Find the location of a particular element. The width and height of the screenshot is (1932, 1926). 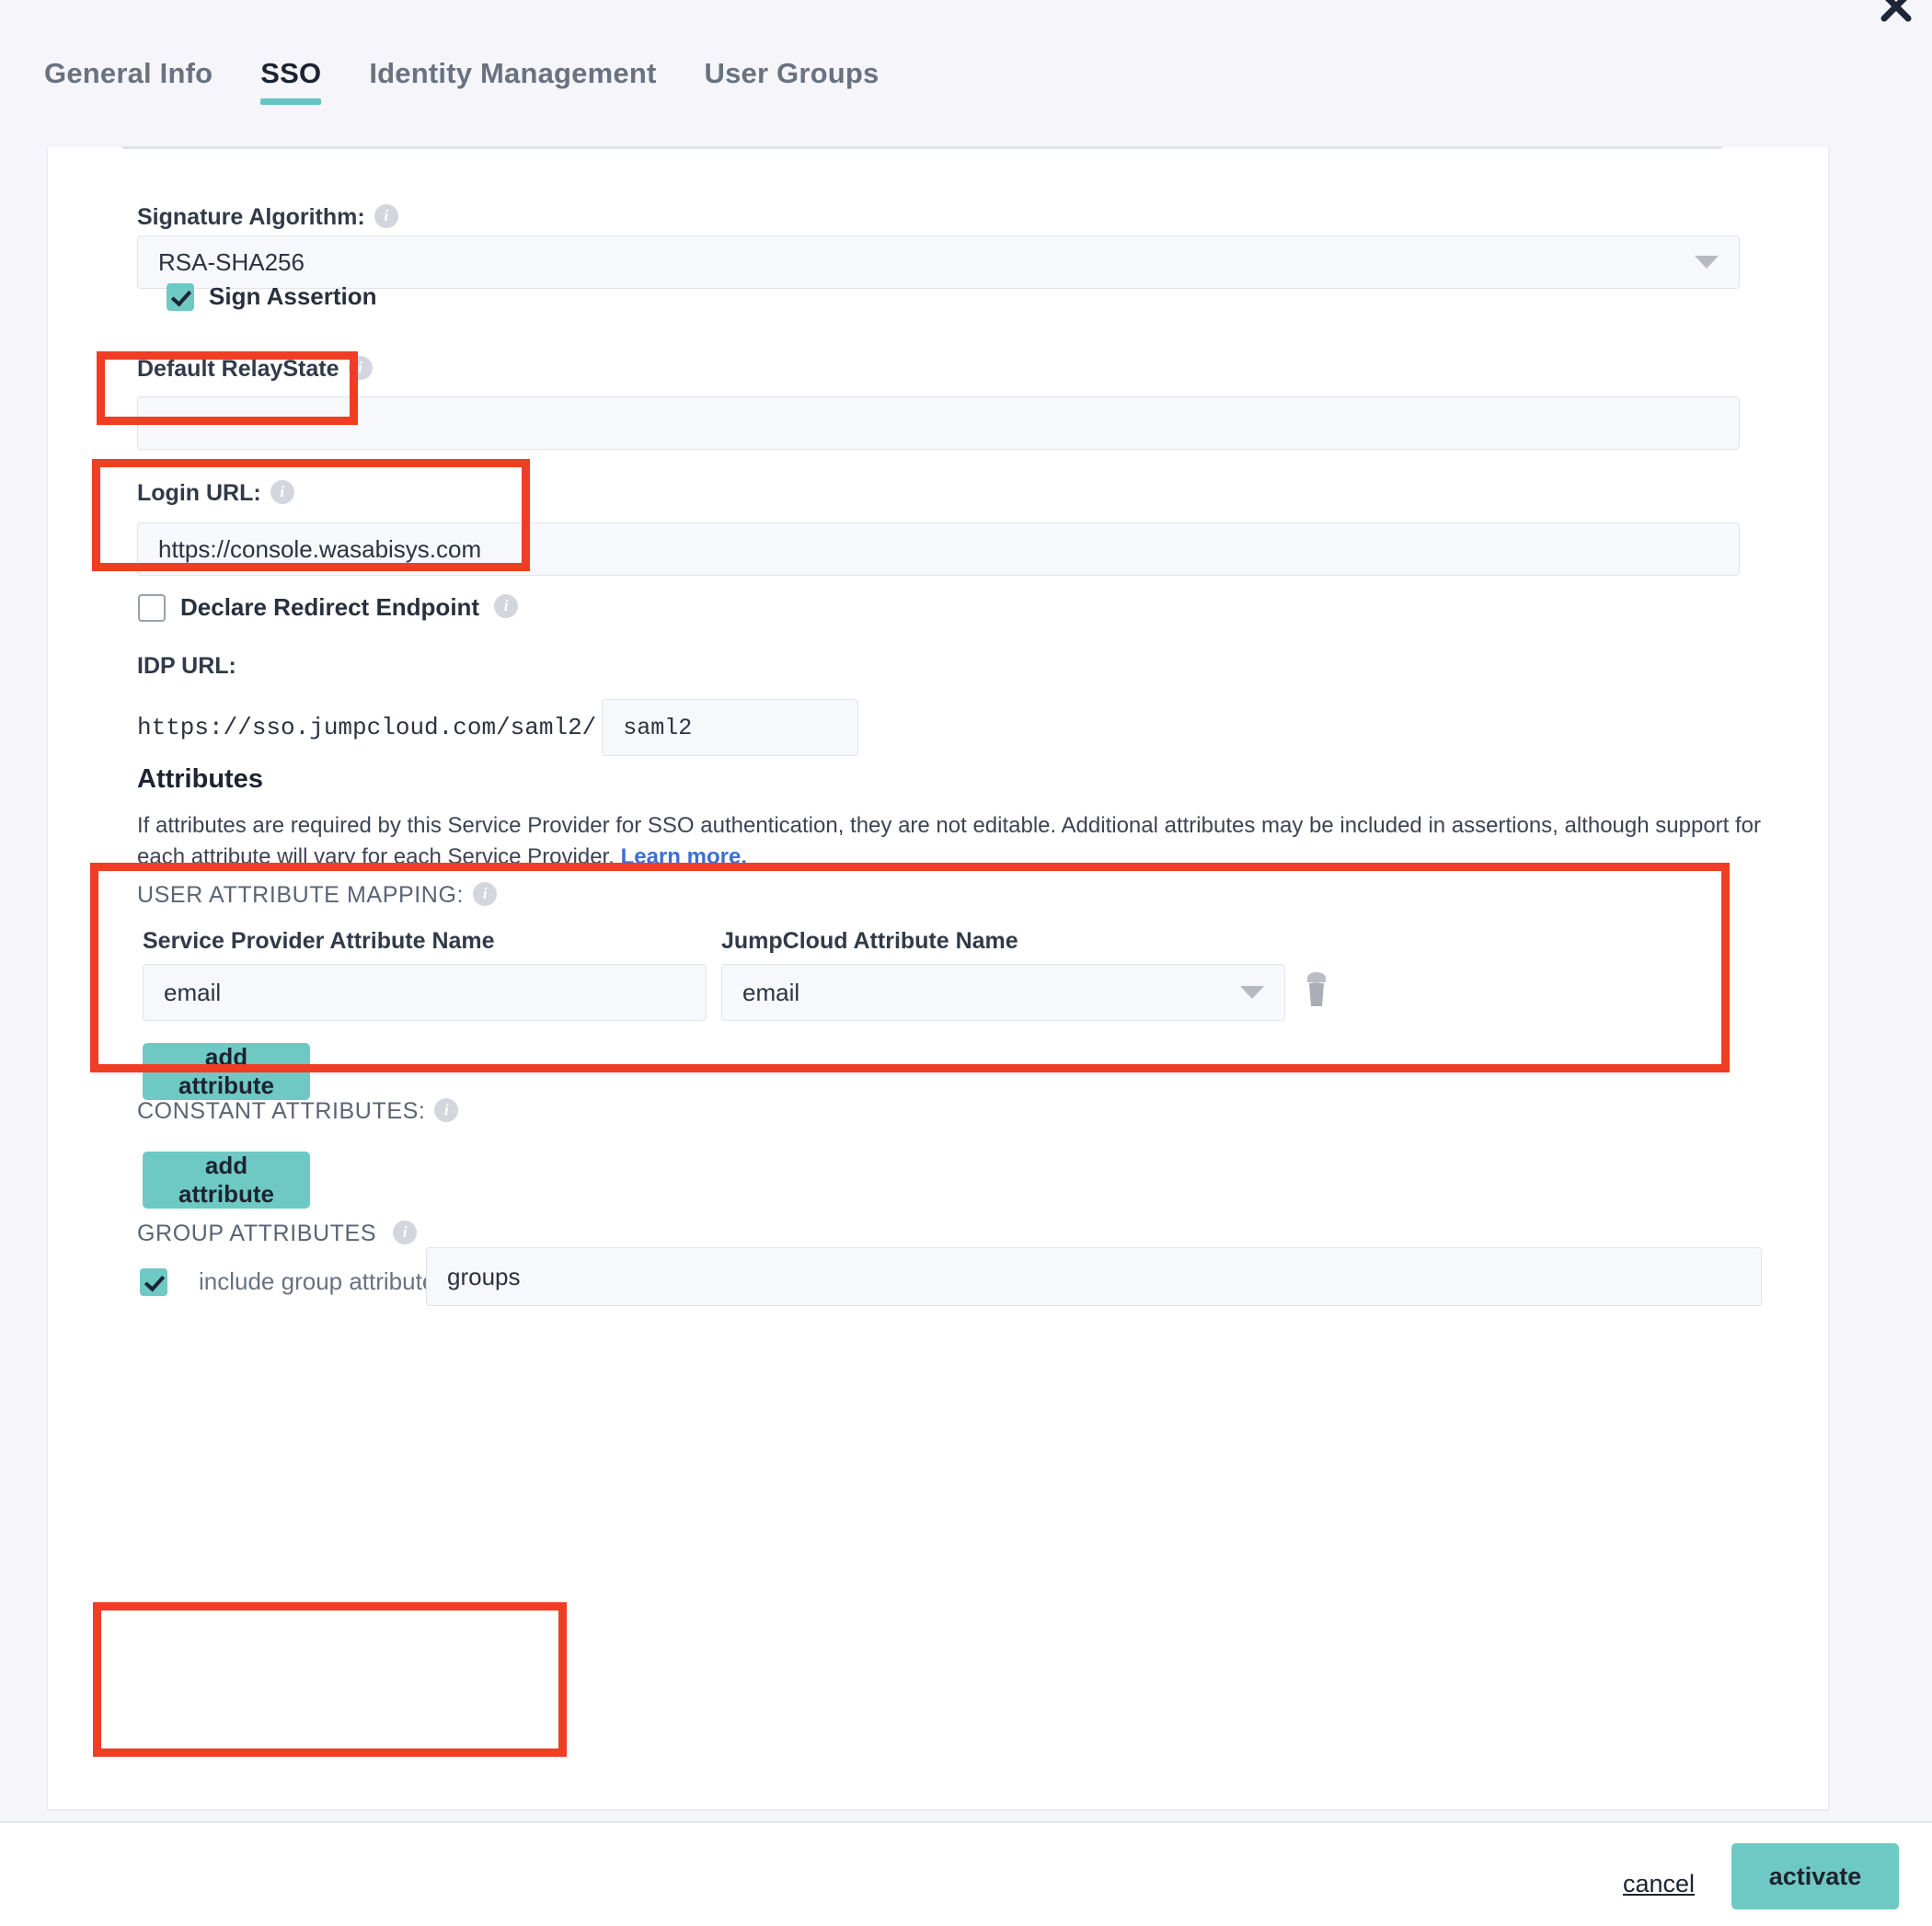

default-relaystate-label-row: Default RelayState is located at coordinates (255, 369).